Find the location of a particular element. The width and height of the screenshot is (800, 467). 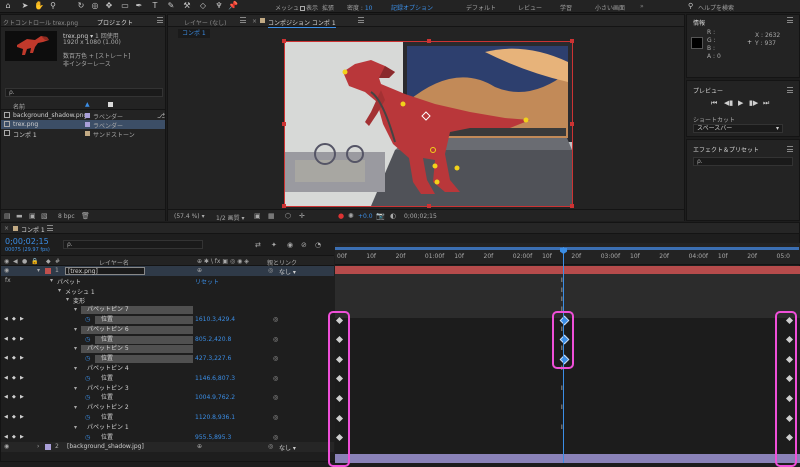

rotate-tool-icon: ↻ is located at coordinates (81, 6).